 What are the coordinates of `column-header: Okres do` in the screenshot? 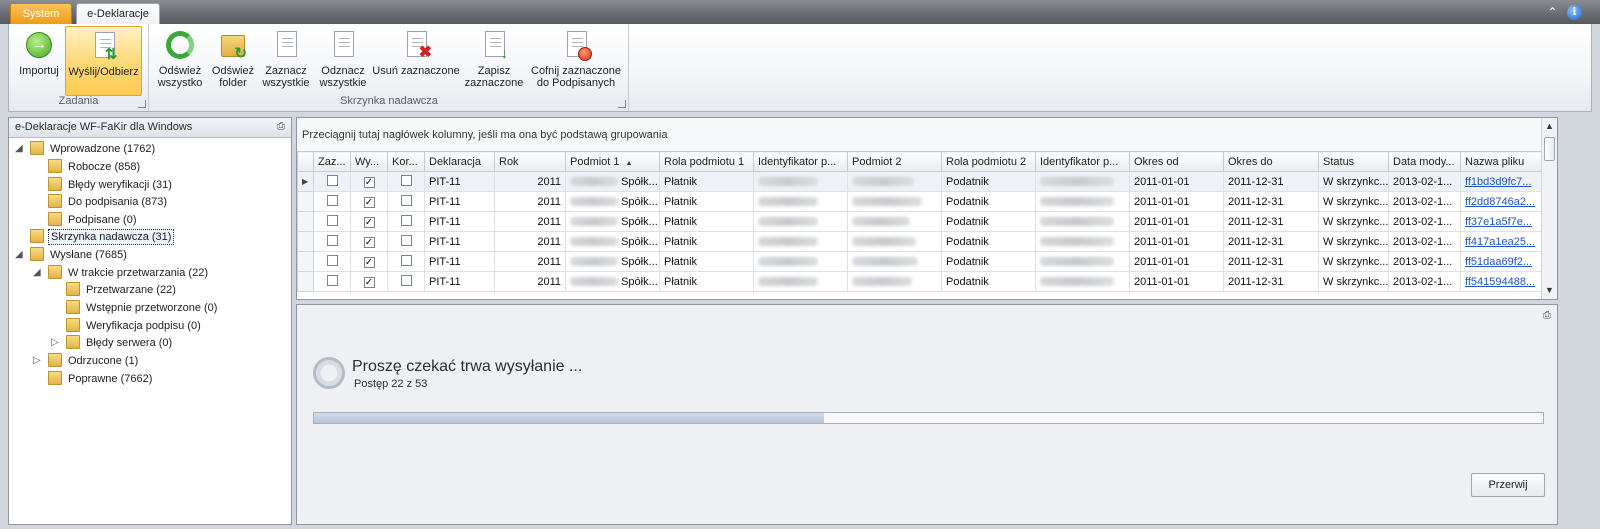 It's located at (1271, 161).